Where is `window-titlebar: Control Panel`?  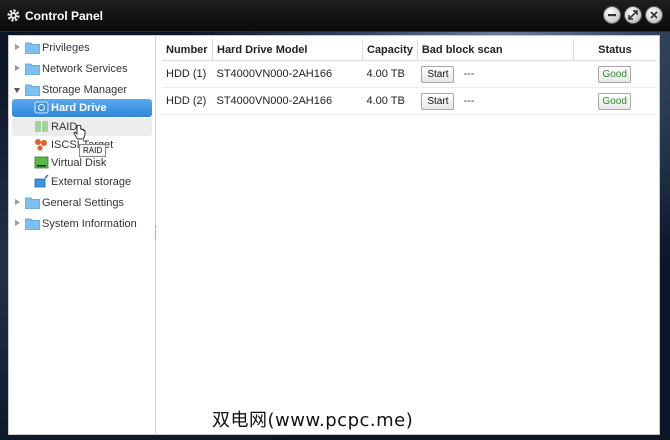
window-titlebar: Control Panel is located at coordinates (335, 16).